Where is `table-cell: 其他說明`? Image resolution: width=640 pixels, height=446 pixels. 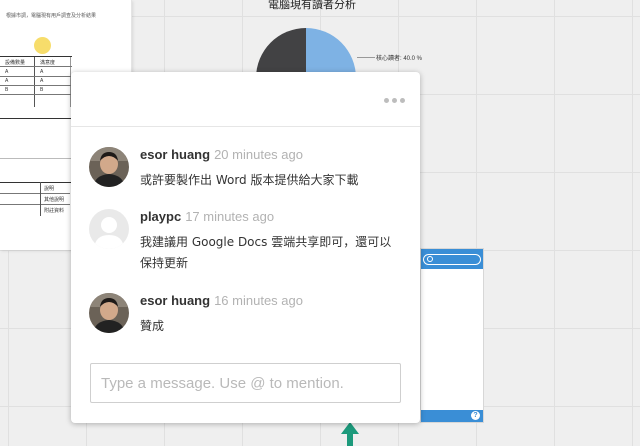 table-cell: 其他說明 is located at coordinates (54, 200).